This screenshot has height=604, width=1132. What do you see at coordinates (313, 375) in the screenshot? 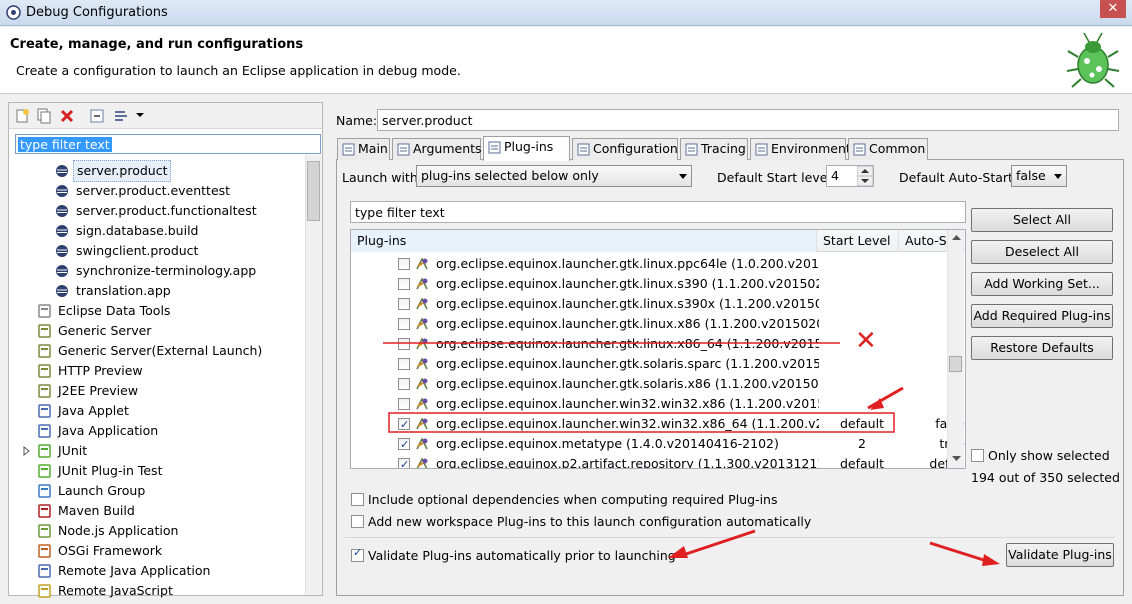
I see `tree-scrollbar` at bounding box center [313, 375].